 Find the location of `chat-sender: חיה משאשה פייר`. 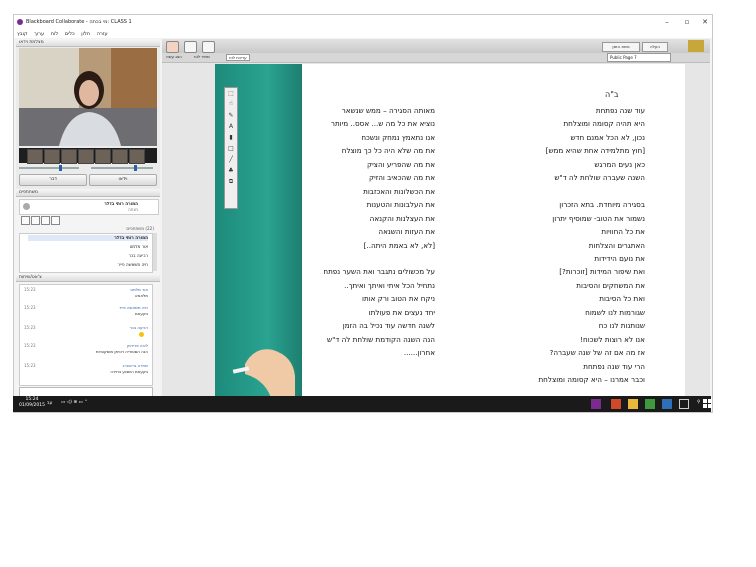

chat-sender: חיה משאשה פייר is located at coordinates (133, 307).